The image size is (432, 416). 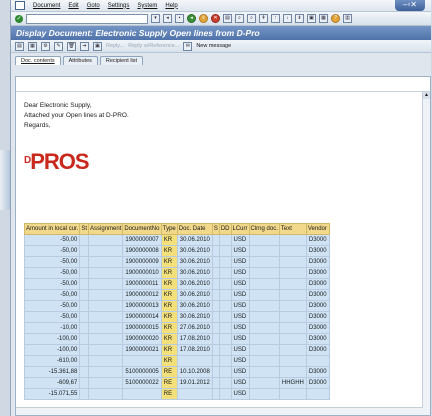 What do you see at coordinates (171, 6) in the screenshot?
I see `menu-help: Help` at bounding box center [171, 6].